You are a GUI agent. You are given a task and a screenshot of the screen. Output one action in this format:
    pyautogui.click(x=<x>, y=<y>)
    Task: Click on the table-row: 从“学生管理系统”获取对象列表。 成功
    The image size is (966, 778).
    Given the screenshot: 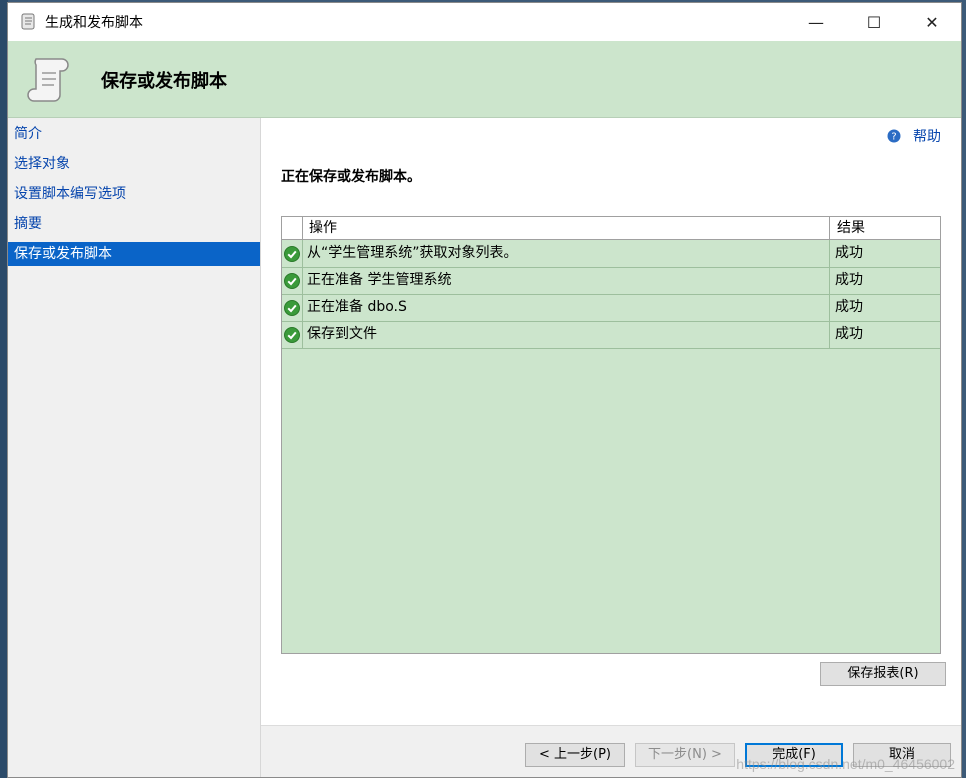 What is the action you would take?
    pyautogui.click(x=611, y=254)
    